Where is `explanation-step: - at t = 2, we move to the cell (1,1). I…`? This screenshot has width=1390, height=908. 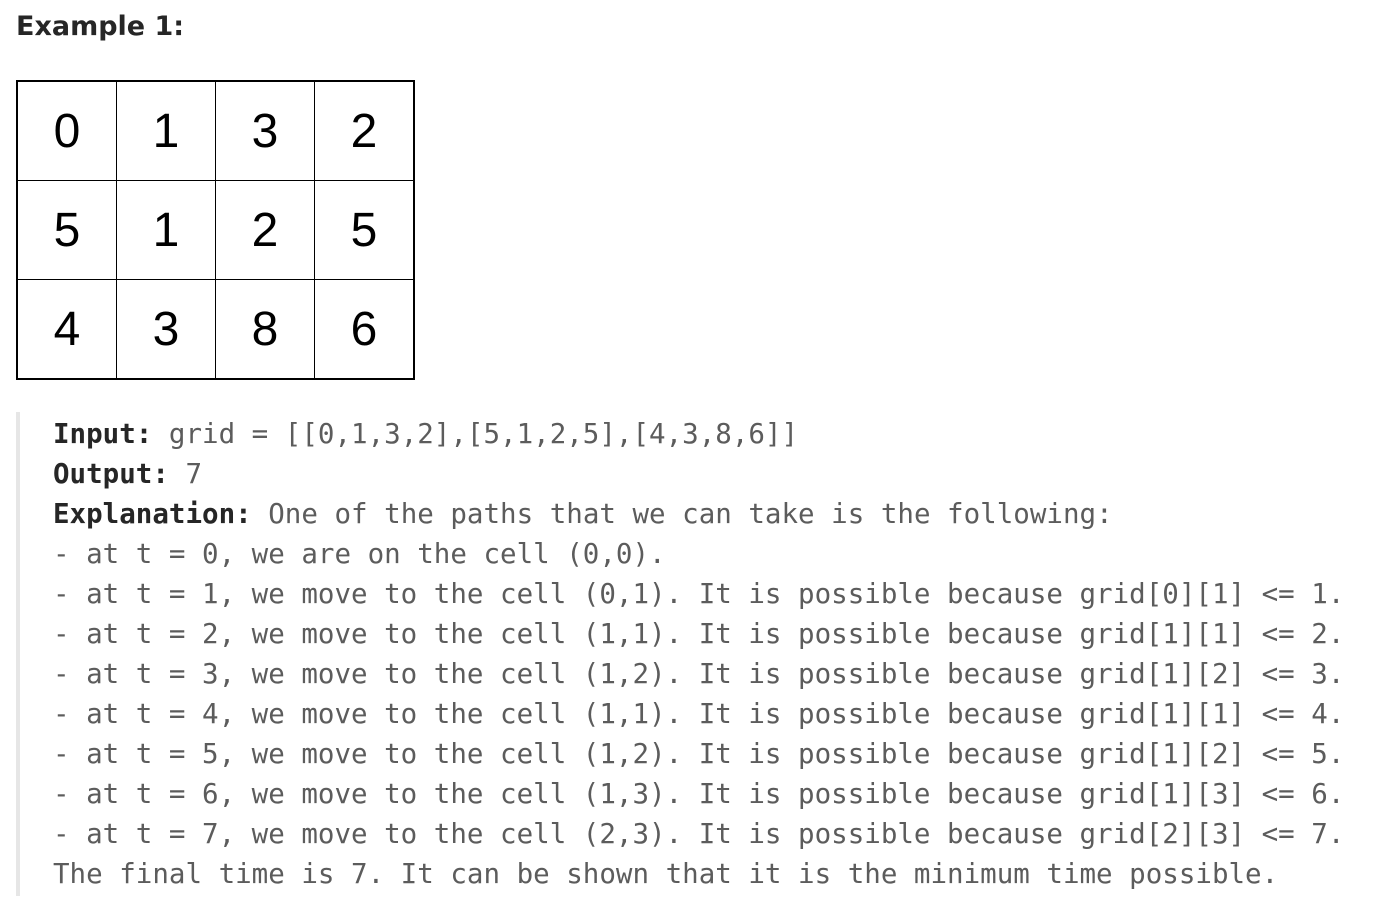
explanation-step: - at t = 2, we move to the cell (1,1). I… is located at coordinates (699, 634).